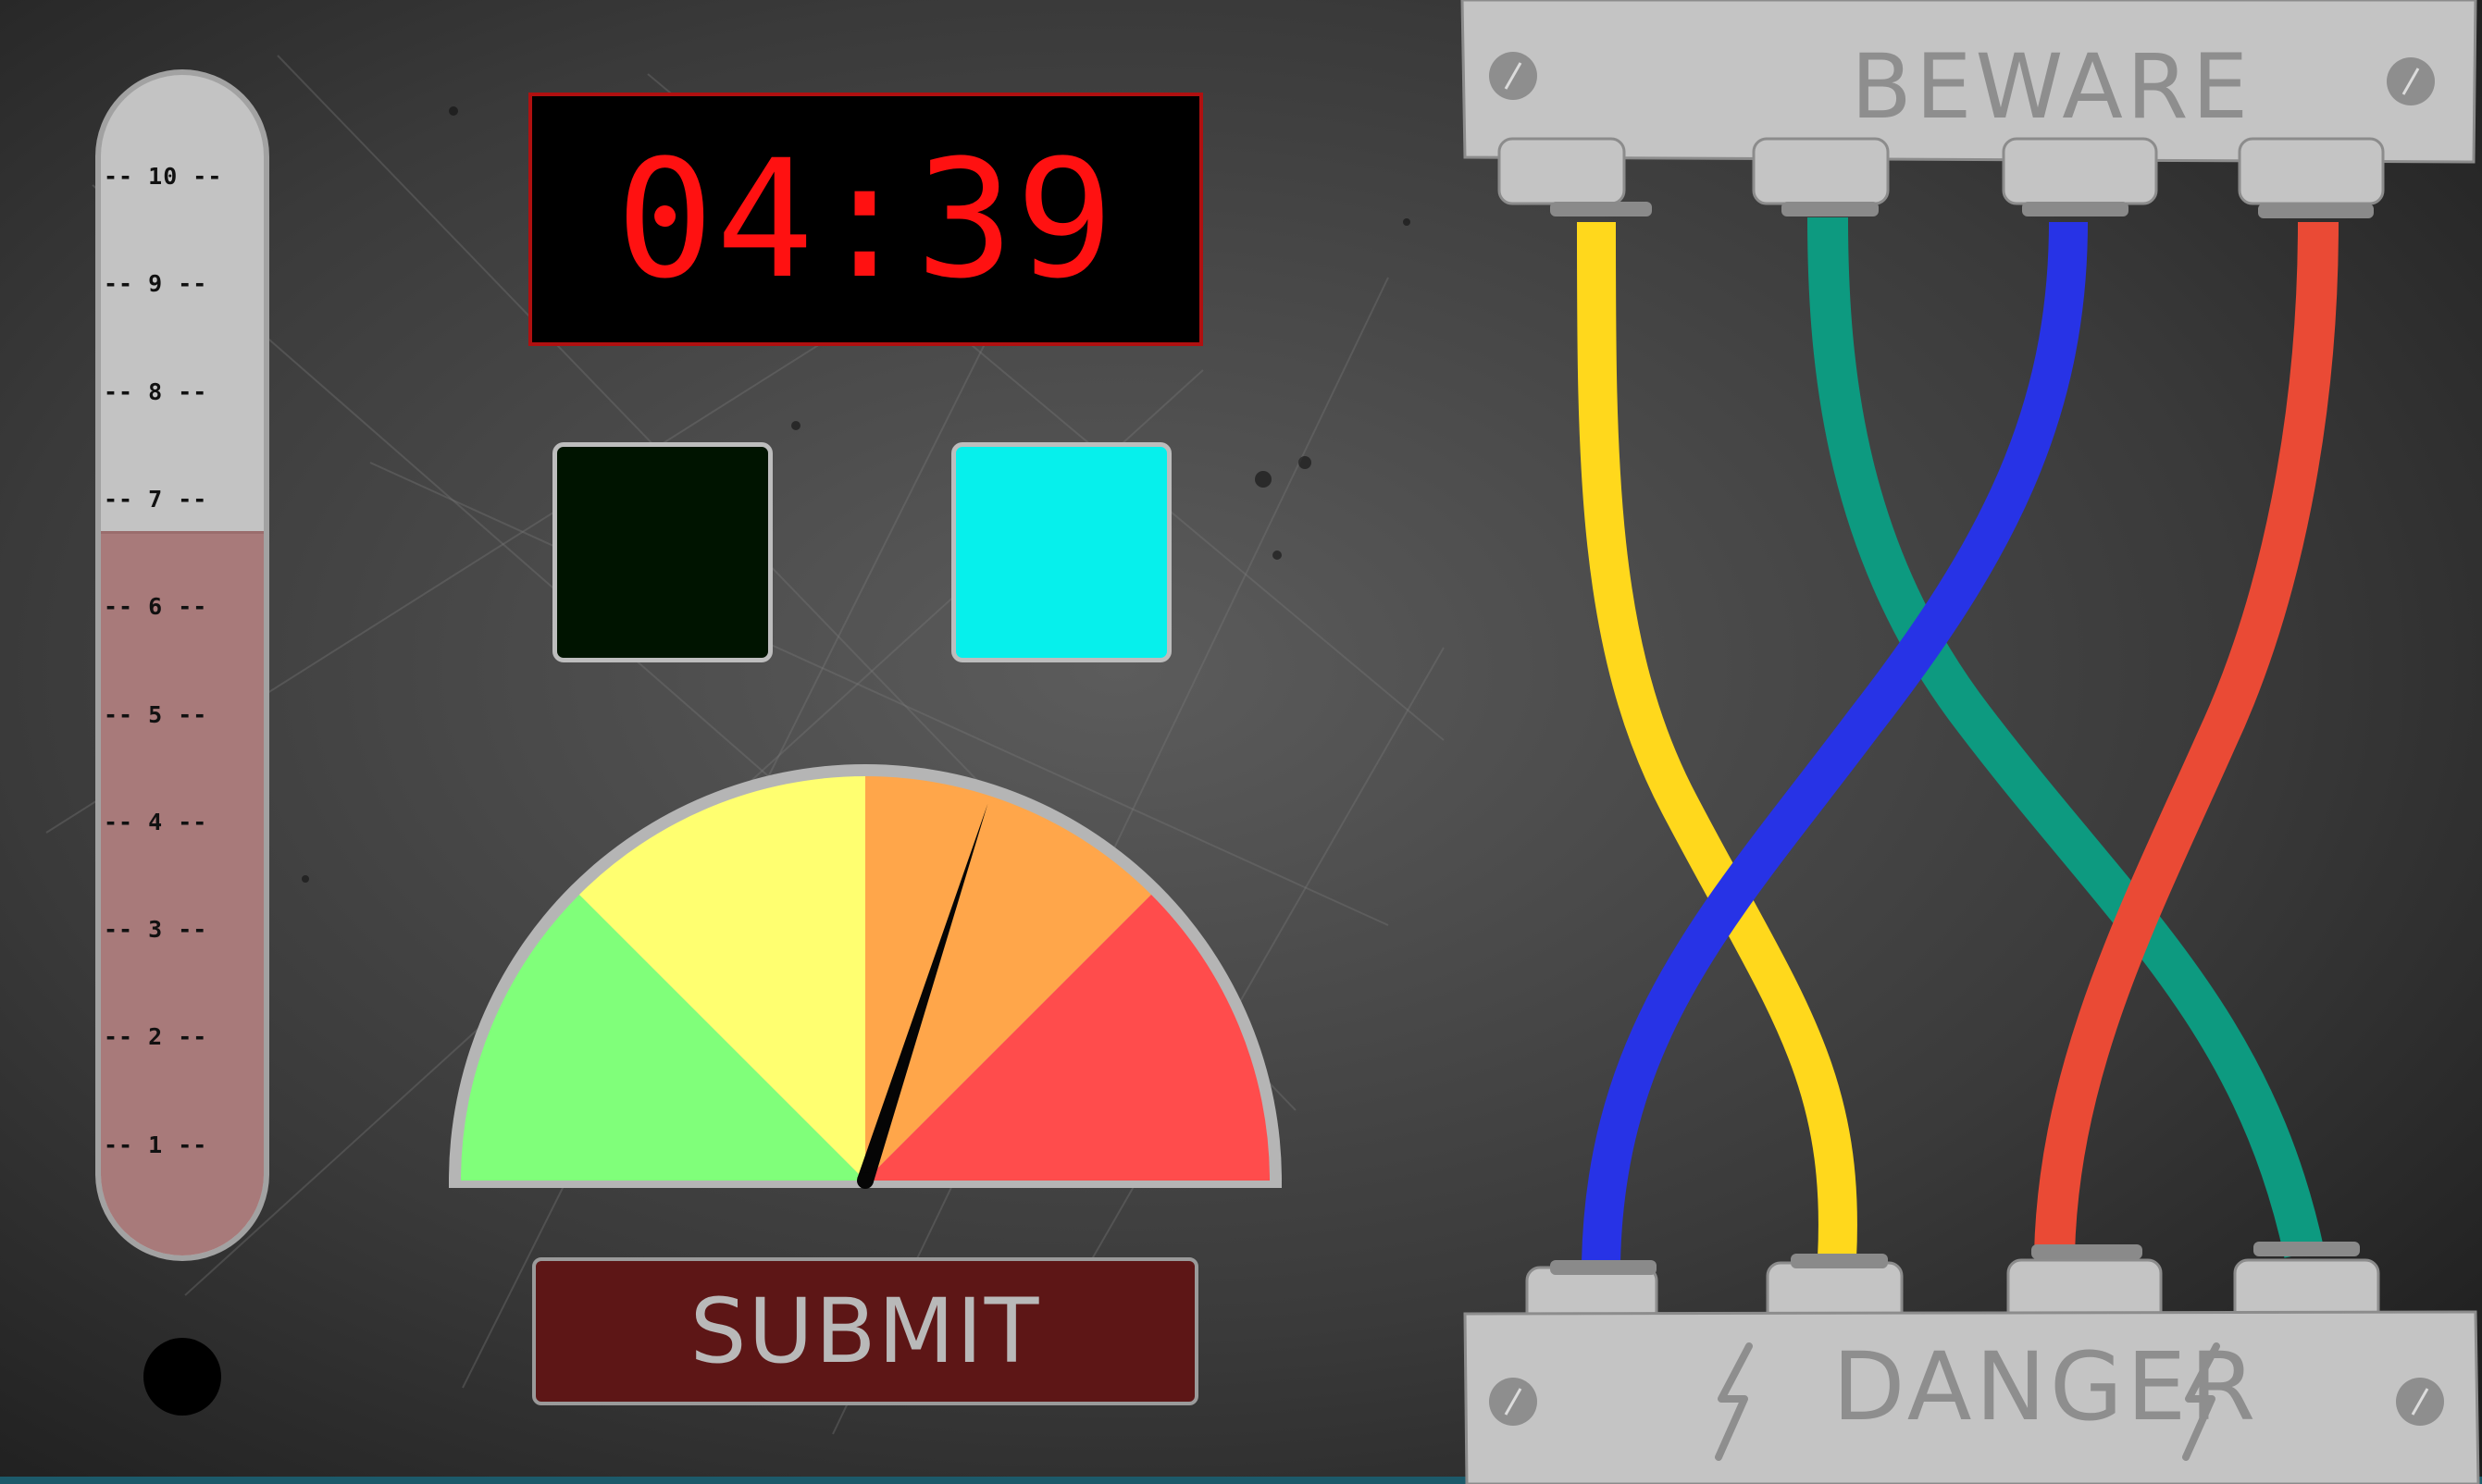  What do you see at coordinates (182, 1377) in the screenshot?
I see `thermometer-bulb` at bounding box center [182, 1377].